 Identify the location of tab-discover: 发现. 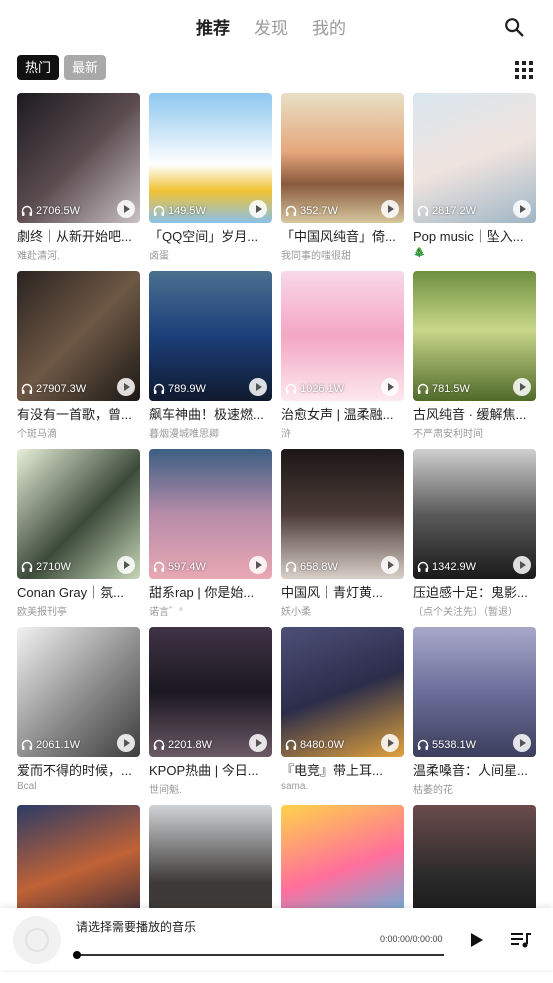
(271, 26).